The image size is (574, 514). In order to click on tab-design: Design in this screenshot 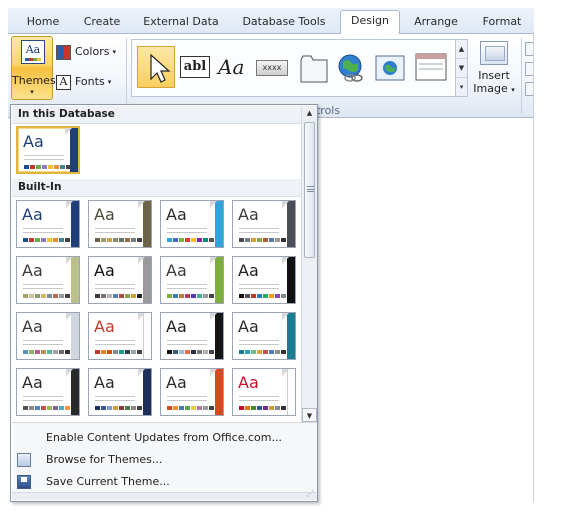, I will do `click(370, 22)`.